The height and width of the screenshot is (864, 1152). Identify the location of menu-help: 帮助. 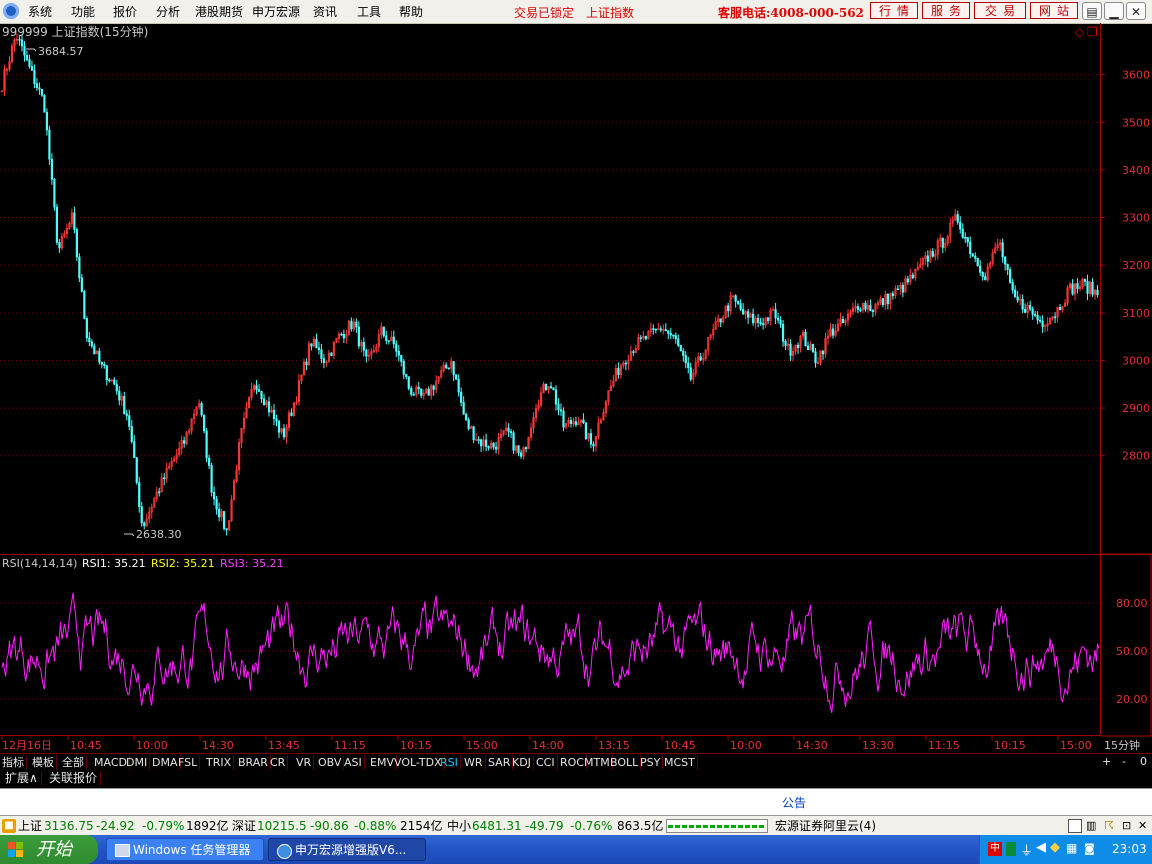
(411, 11).